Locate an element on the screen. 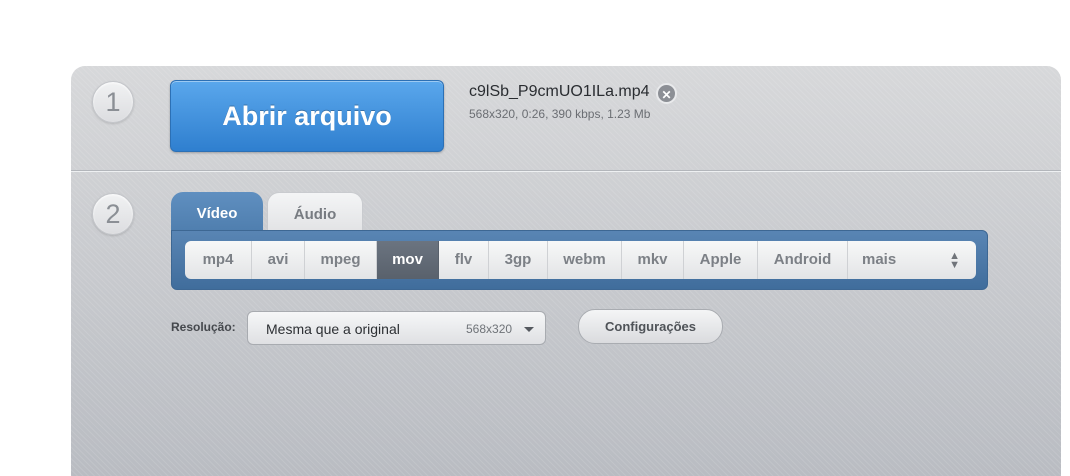 The height and width of the screenshot is (476, 1070). open-file-button: Abrir arquivo is located at coordinates (307, 116).